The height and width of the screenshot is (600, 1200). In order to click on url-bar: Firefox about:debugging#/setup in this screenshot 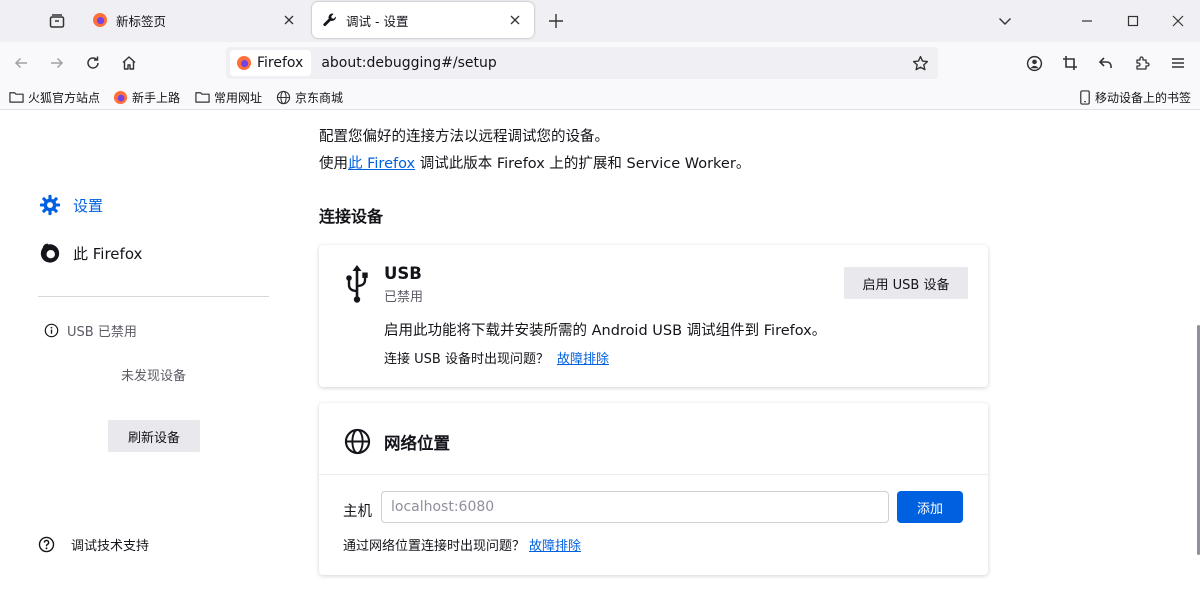, I will do `click(582, 63)`.